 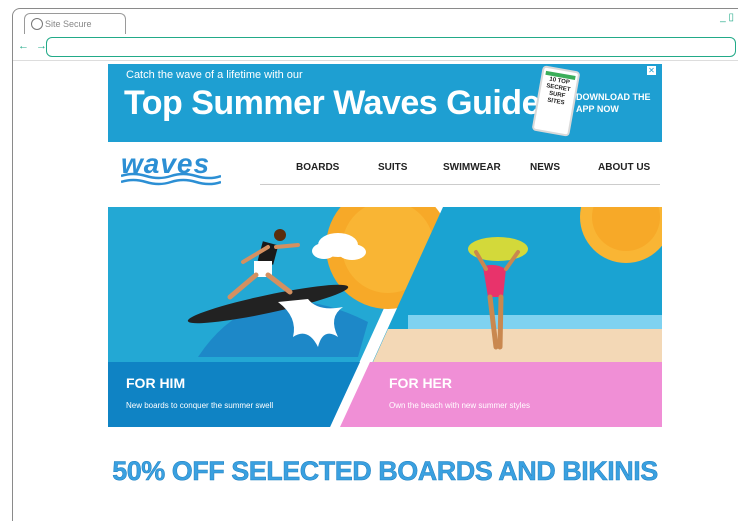 What do you see at coordinates (472, 167) in the screenshot?
I see `nav-swimwear: SWIMWEAR` at bounding box center [472, 167].